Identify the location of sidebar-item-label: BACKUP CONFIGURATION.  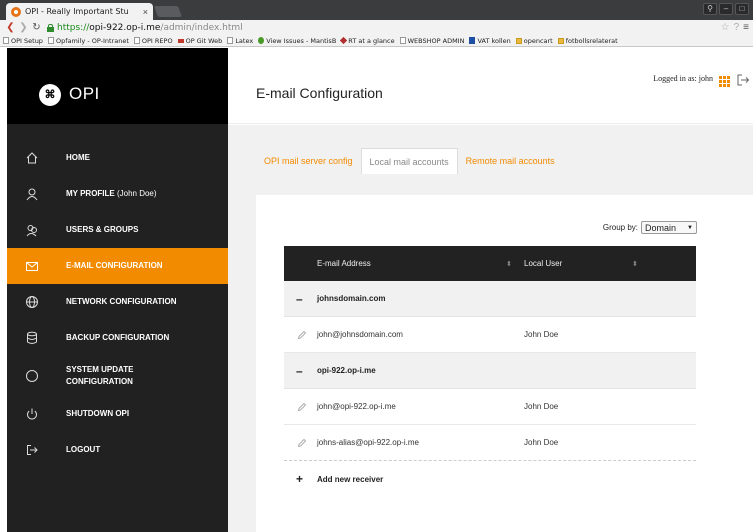
(118, 337).